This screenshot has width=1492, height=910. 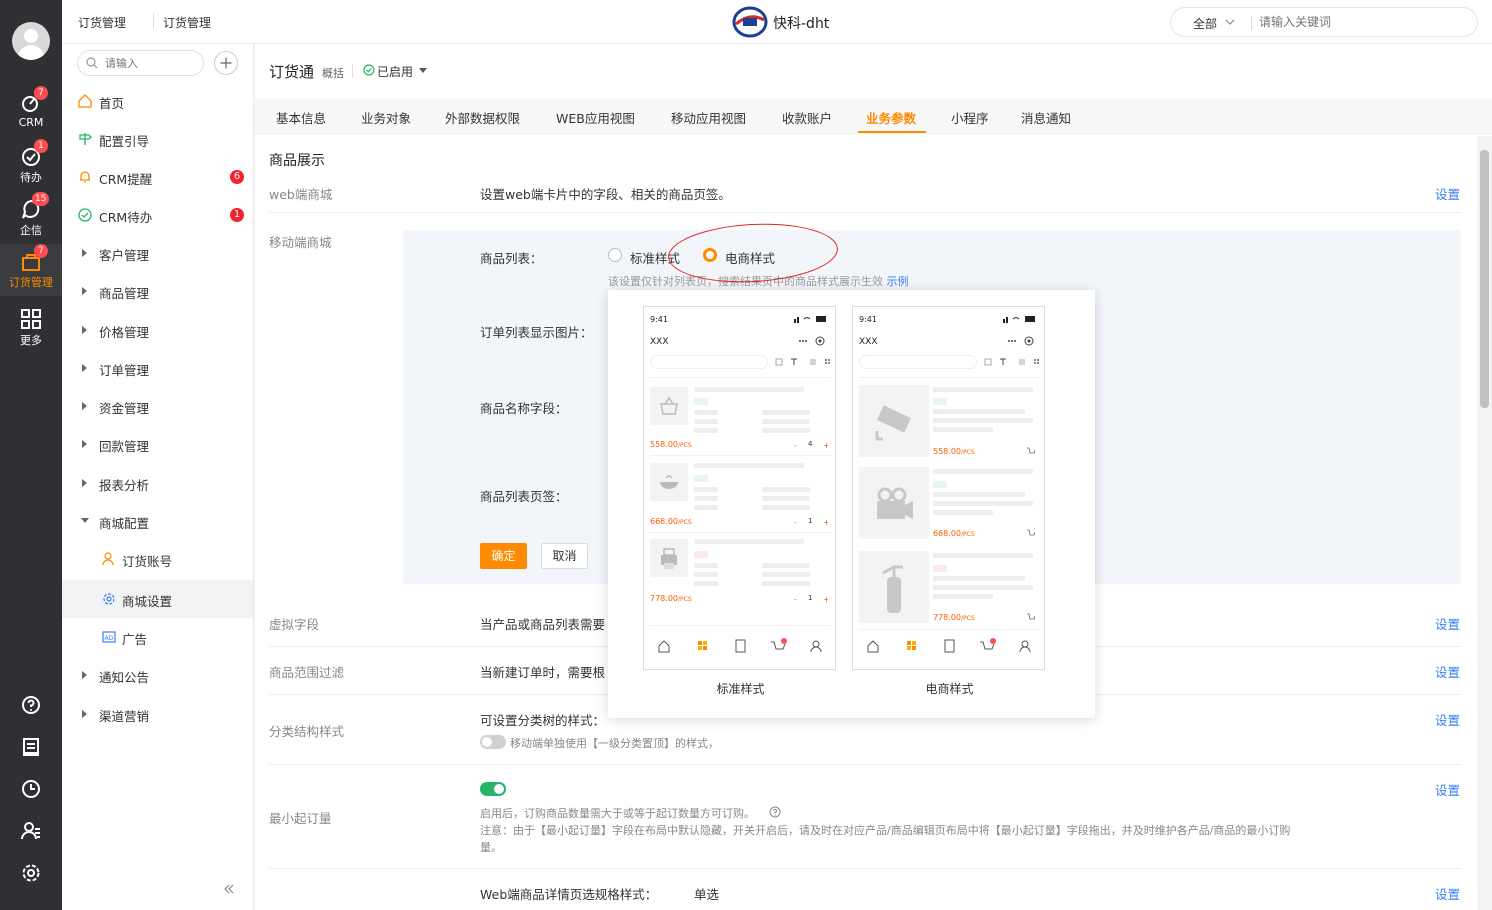 What do you see at coordinates (157, 444) in the screenshot?
I see `nav-item-payment: 回款管理` at bounding box center [157, 444].